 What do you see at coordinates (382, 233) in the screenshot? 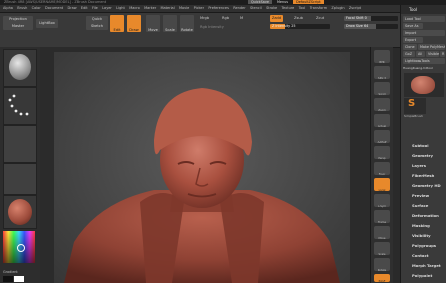
I see `move-view-button: Move` at bounding box center [382, 233].